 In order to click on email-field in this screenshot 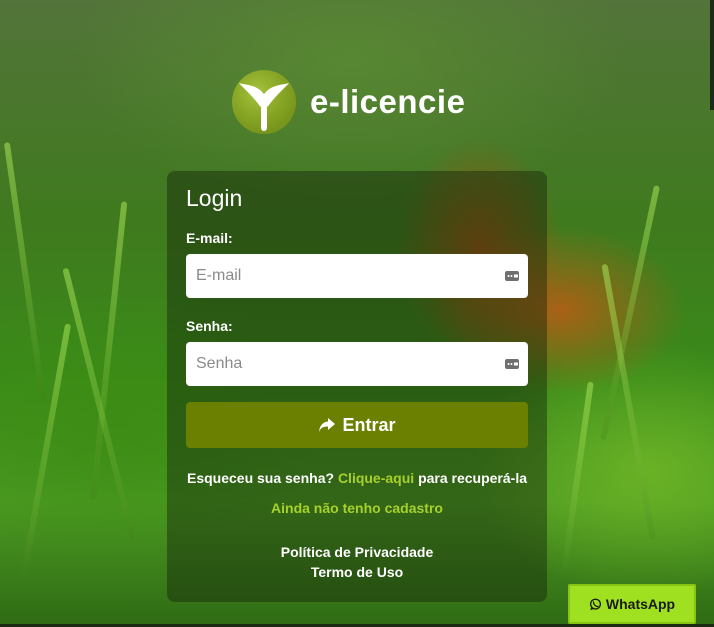, I will do `click(357, 276)`.